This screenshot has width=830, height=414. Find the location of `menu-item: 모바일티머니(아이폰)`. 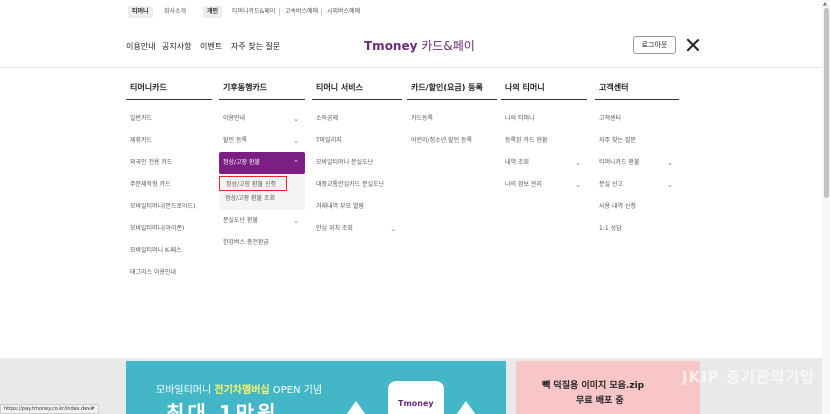

menu-item: 모바일티머니(아이폰) is located at coordinates (169, 229).